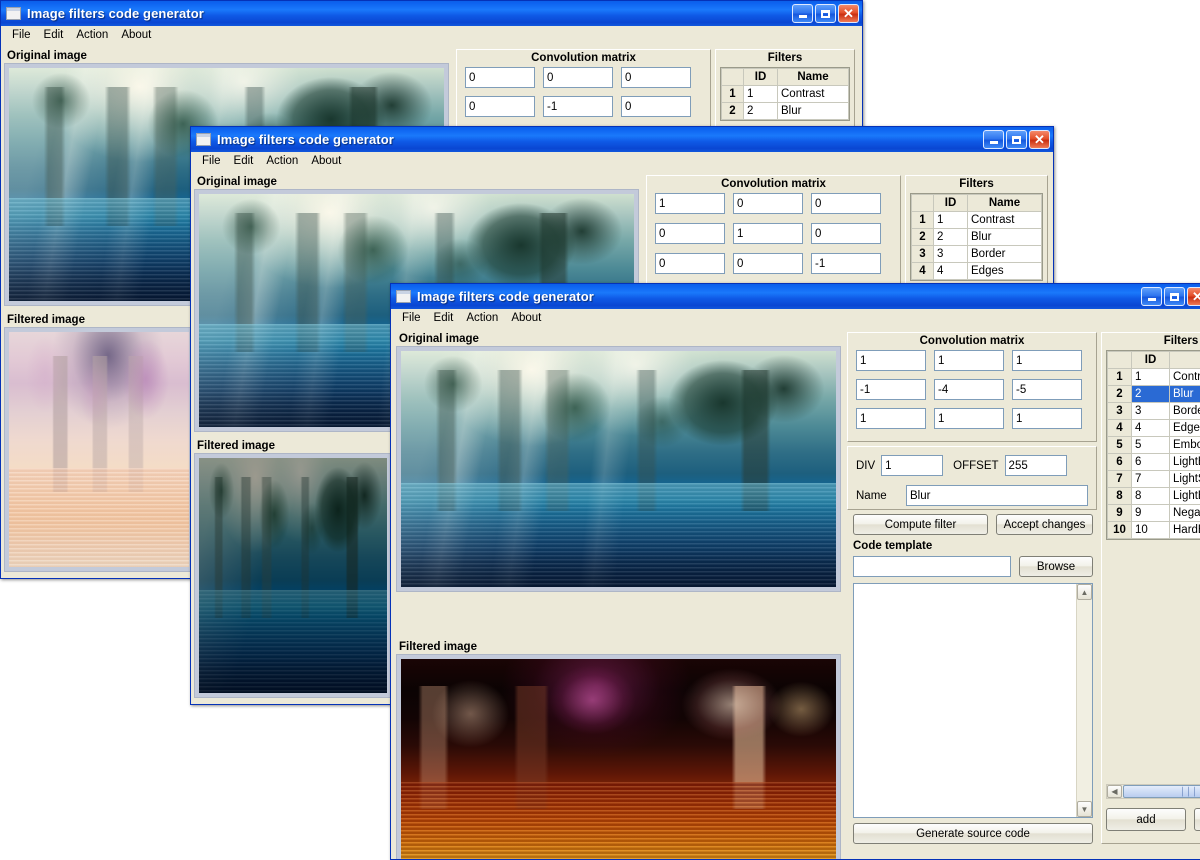 This screenshot has height=860, width=1200. What do you see at coordinates (846, 233) in the screenshot?
I see `matrix-cell-1-2: 0` at bounding box center [846, 233].